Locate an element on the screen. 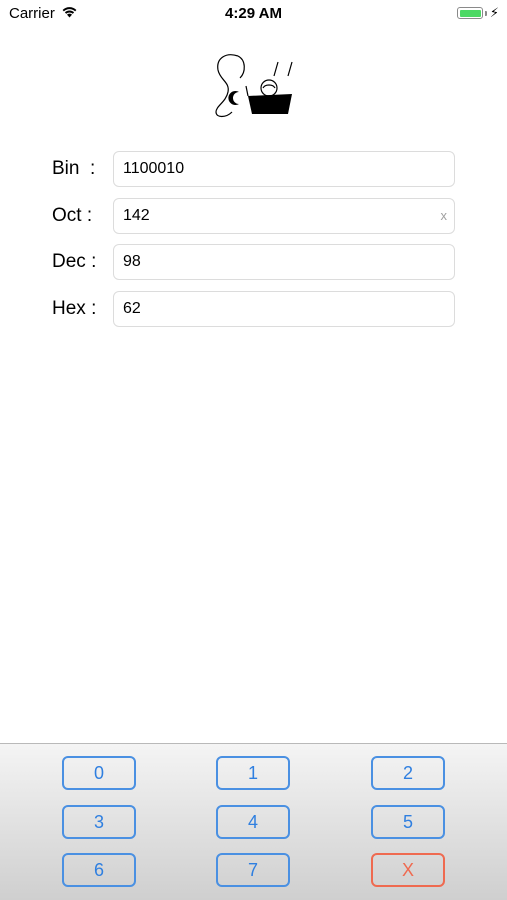 Image resolution: width=507 pixels, height=900 pixels. battery-cap is located at coordinates (486, 13).